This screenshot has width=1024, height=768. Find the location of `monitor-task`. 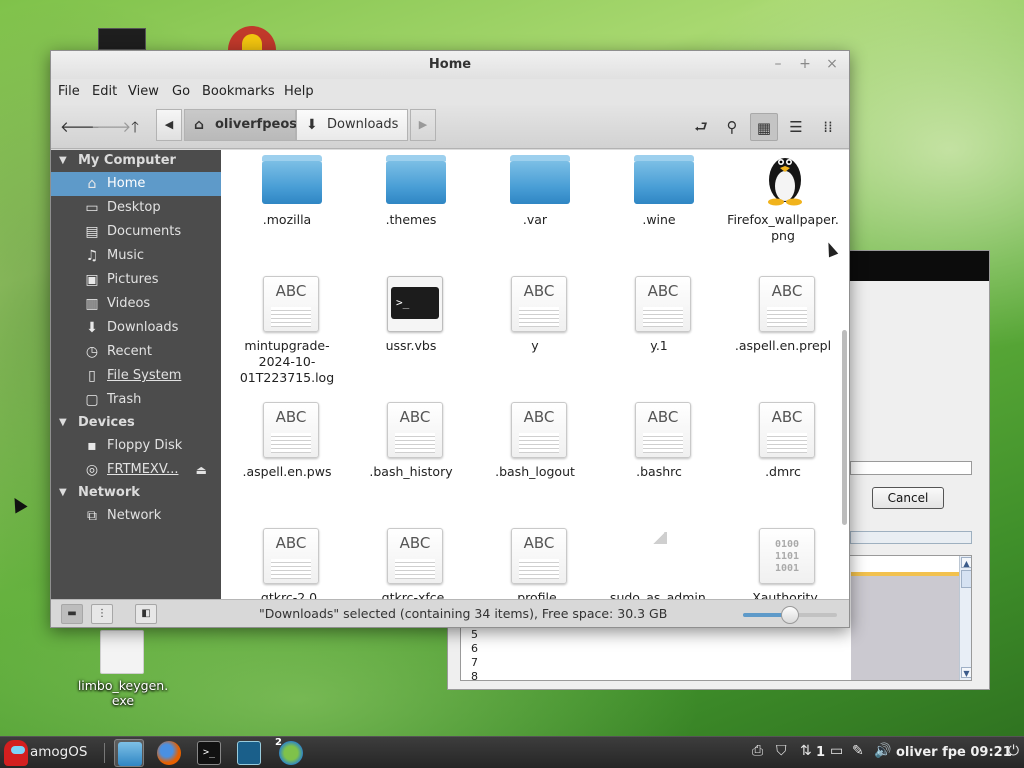

monitor-task is located at coordinates (249, 753).